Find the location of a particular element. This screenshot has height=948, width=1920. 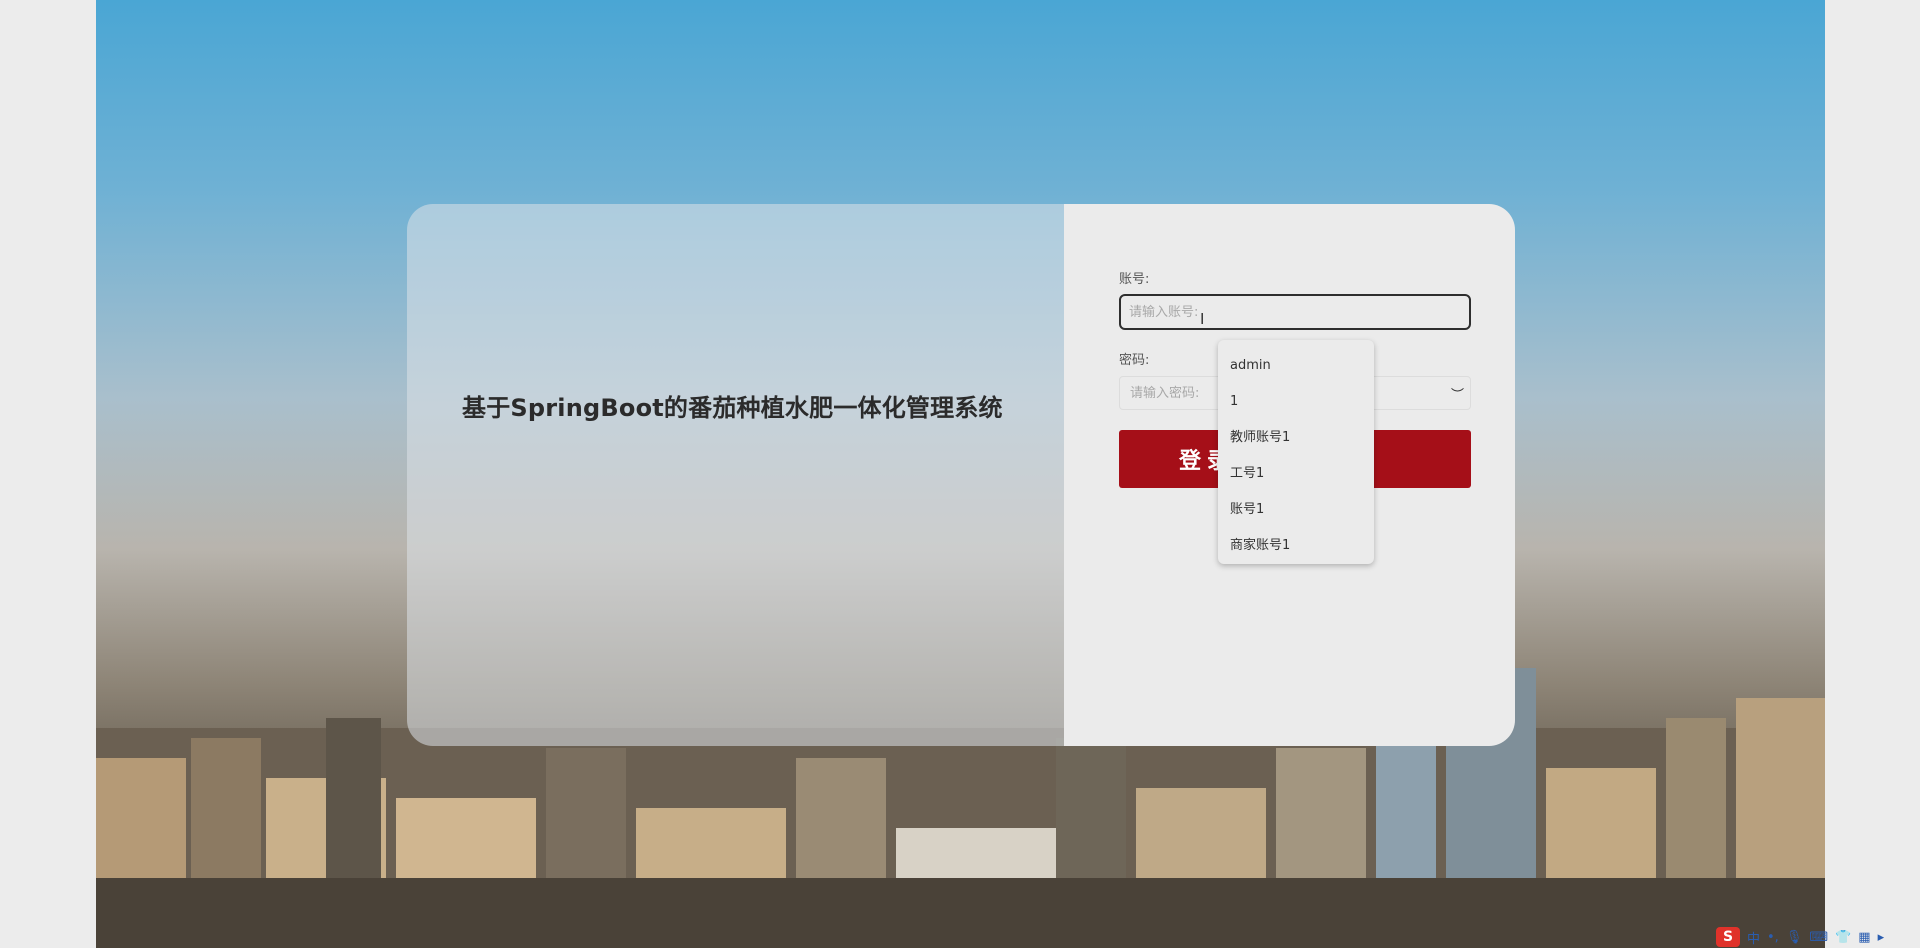

sogou-ime-logo: S is located at coordinates (1728, 937).